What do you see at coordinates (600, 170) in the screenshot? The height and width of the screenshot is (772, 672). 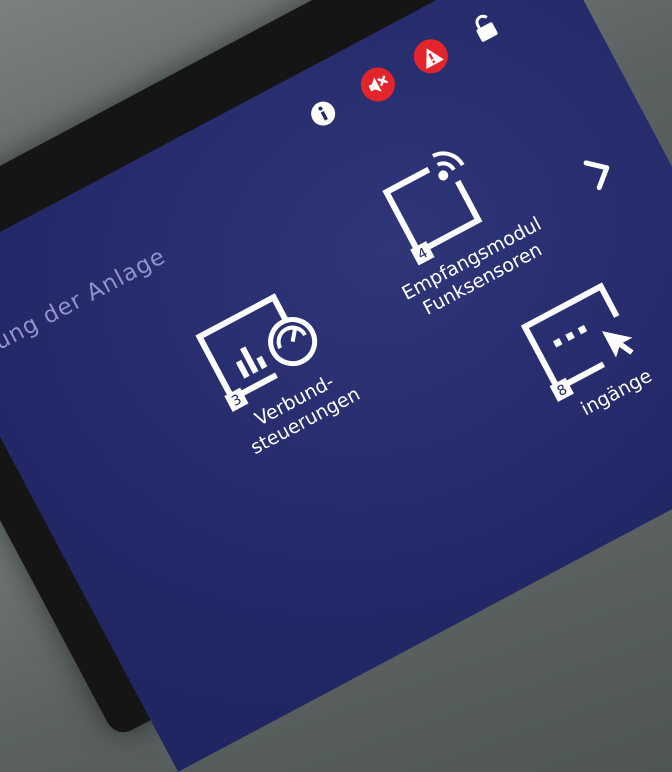 I see `chevron-right-icon` at bounding box center [600, 170].